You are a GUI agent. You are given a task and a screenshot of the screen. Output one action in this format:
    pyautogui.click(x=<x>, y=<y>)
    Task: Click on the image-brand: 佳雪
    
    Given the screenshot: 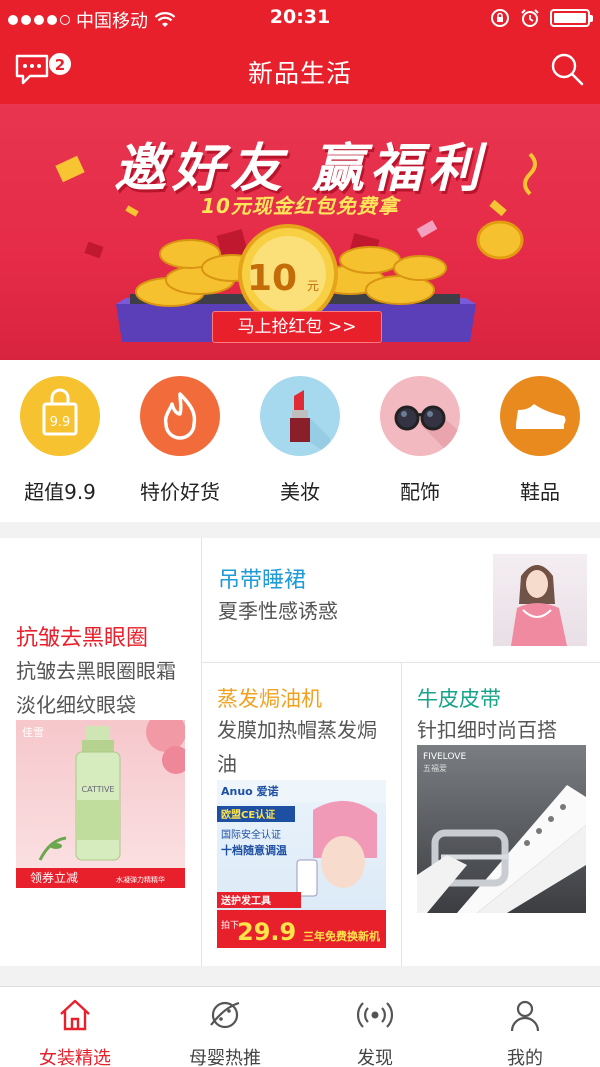 What is the action you would take?
    pyautogui.click(x=33, y=732)
    